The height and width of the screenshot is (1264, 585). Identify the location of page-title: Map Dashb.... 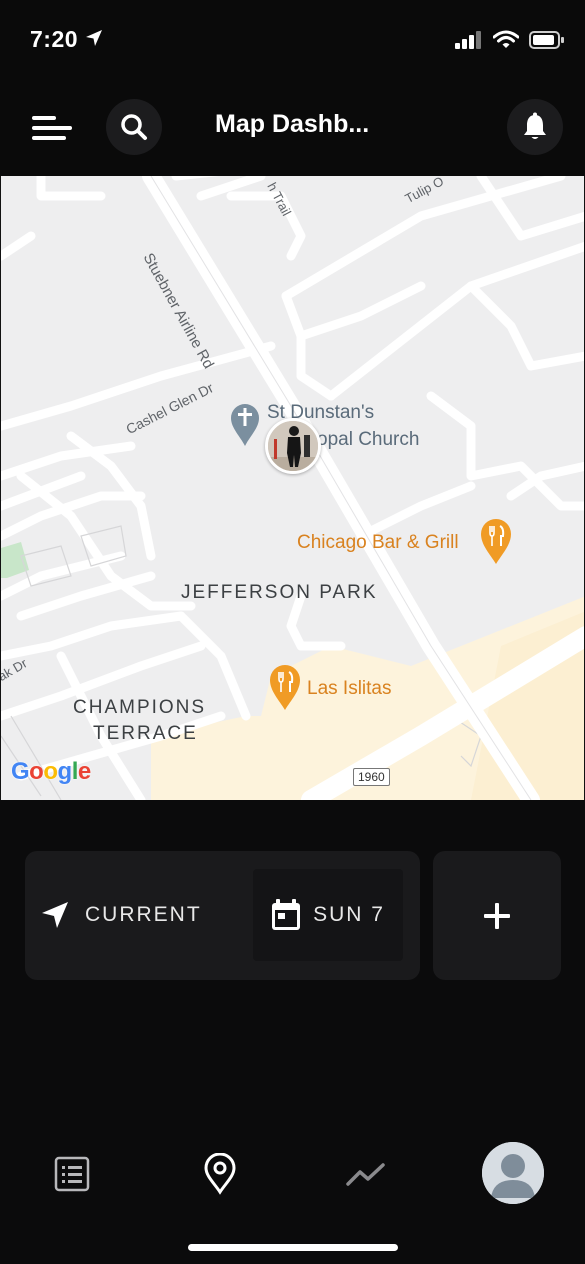
(292, 124).